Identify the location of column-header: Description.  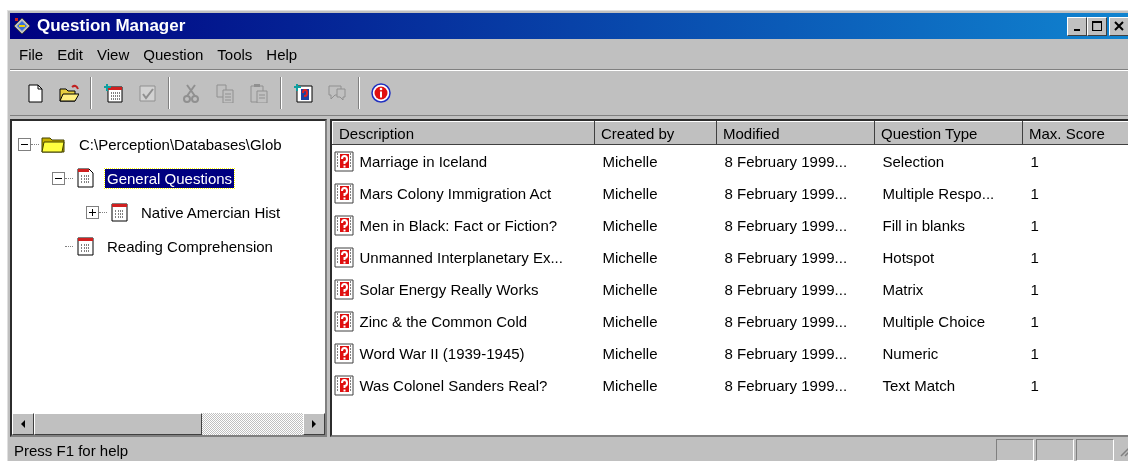
(463, 133).